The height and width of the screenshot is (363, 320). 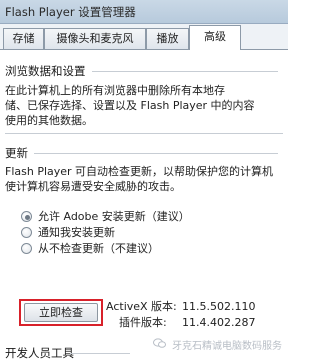 What do you see at coordinates (215, 37) in the screenshot?
I see `tab-advanced: 高级` at bounding box center [215, 37].